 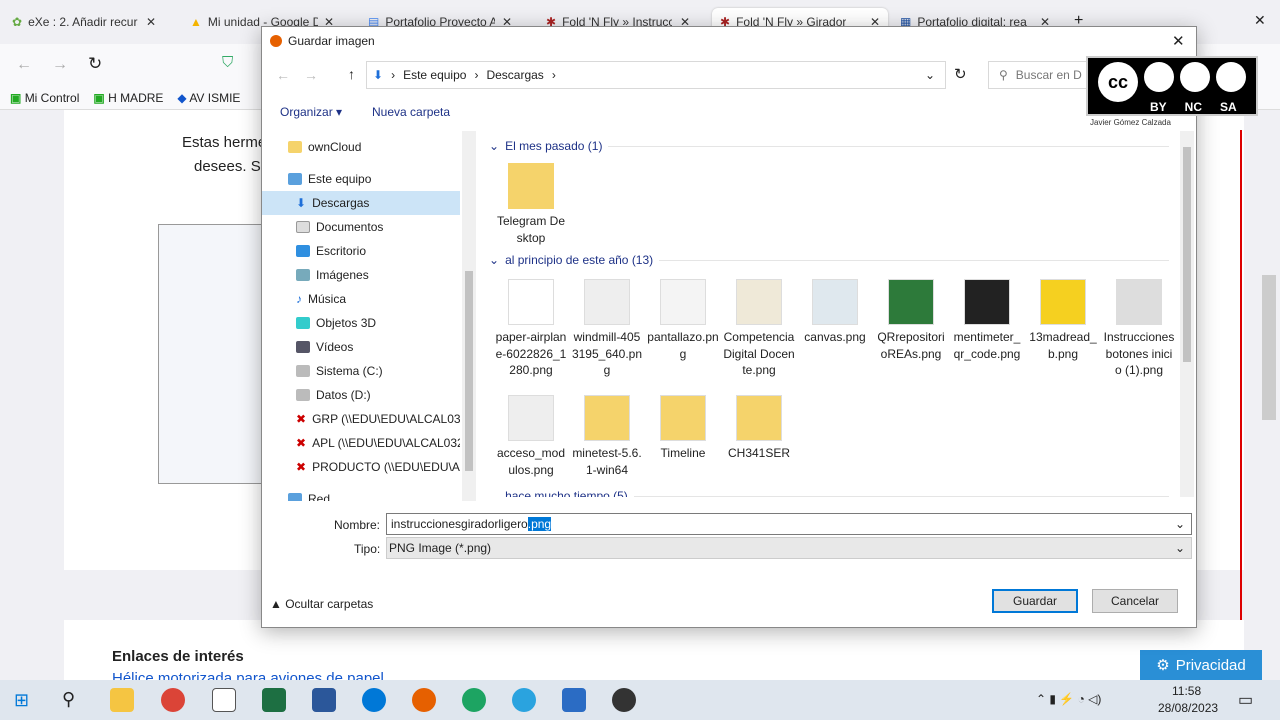 What do you see at coordinates (248, 675) in the screenshot?
I see `link: Hélice motorizada para aviones de papel` at bounding box center [248, 675].